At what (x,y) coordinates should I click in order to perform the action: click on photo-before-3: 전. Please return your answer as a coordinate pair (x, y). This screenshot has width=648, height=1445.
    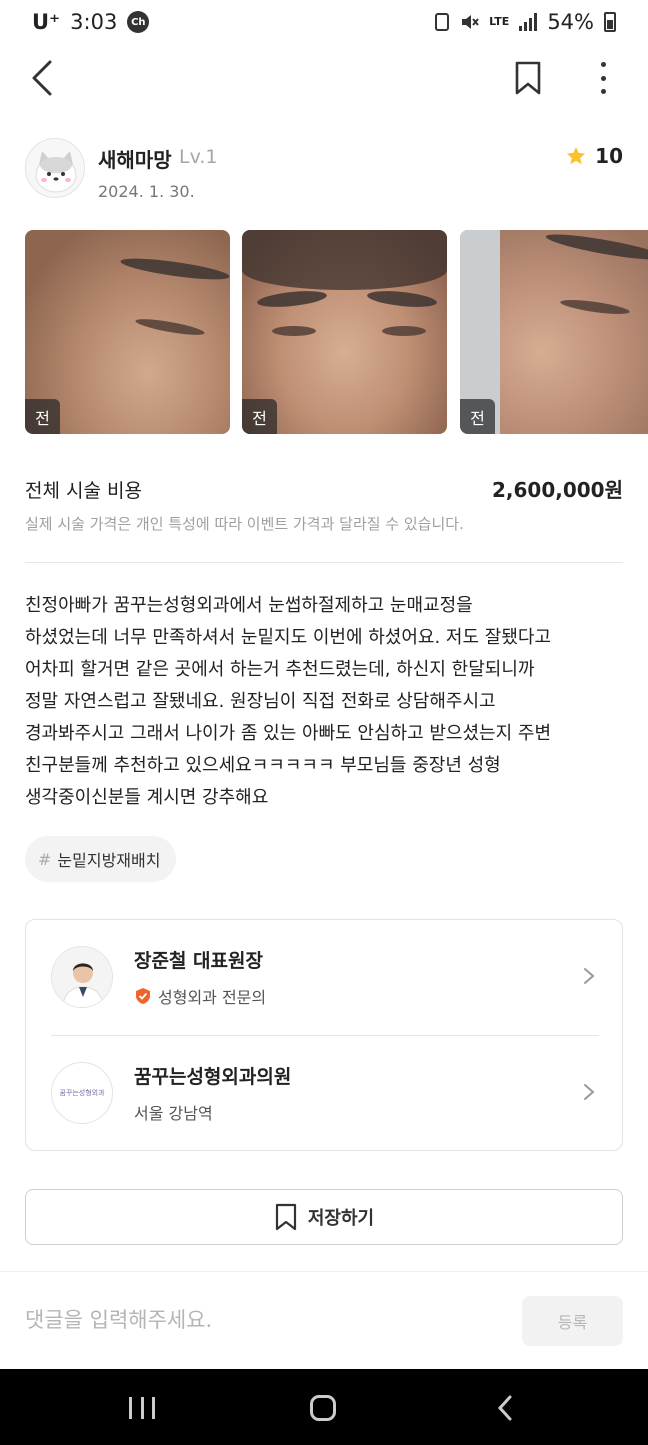
    Looking at the image, I should click on (554, 332).